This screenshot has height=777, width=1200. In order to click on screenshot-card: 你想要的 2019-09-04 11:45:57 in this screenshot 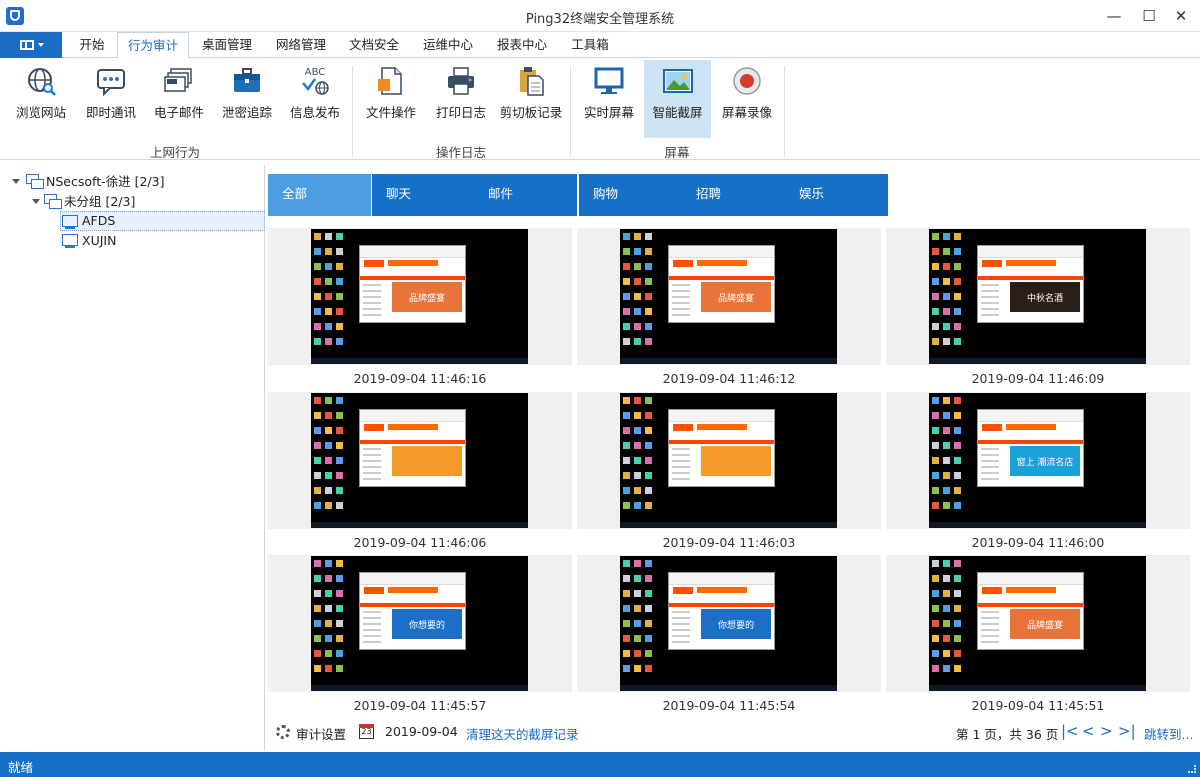, I will do `click(420, 637)`.